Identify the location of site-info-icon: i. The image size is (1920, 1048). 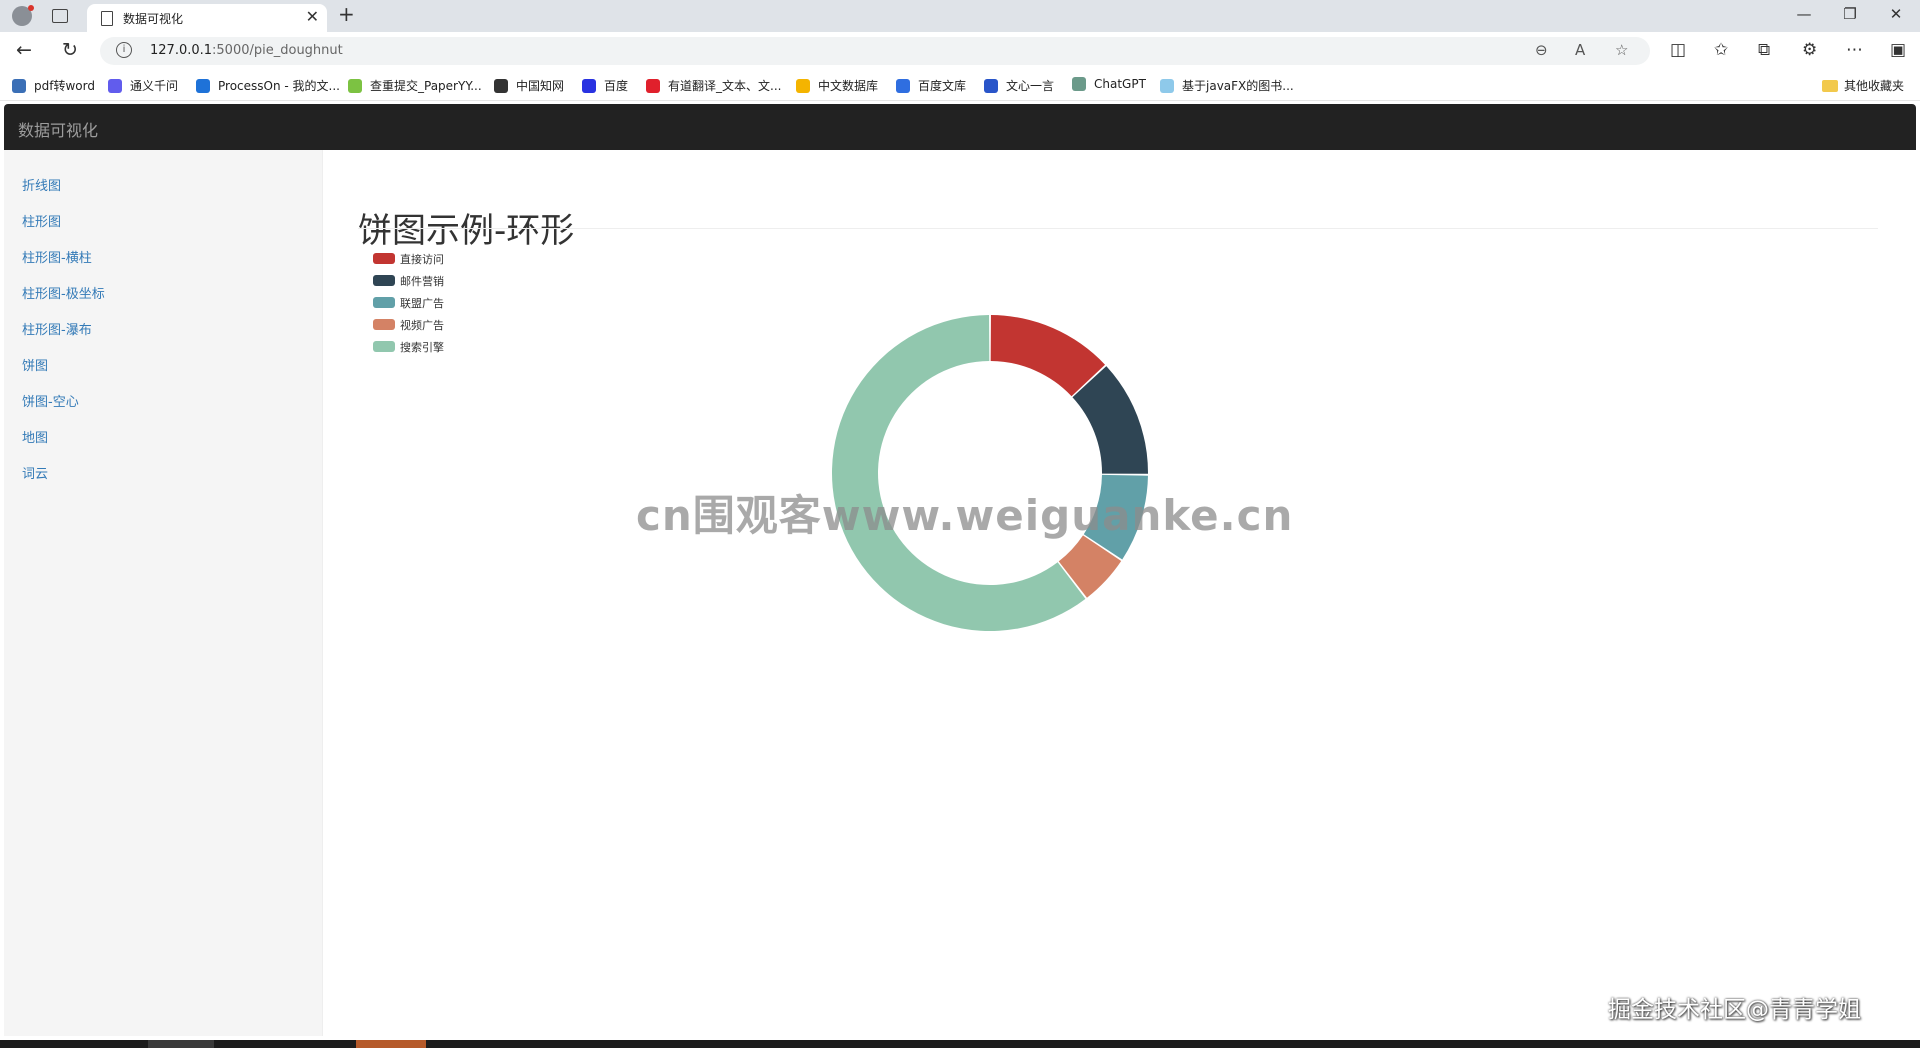
(124, 50).